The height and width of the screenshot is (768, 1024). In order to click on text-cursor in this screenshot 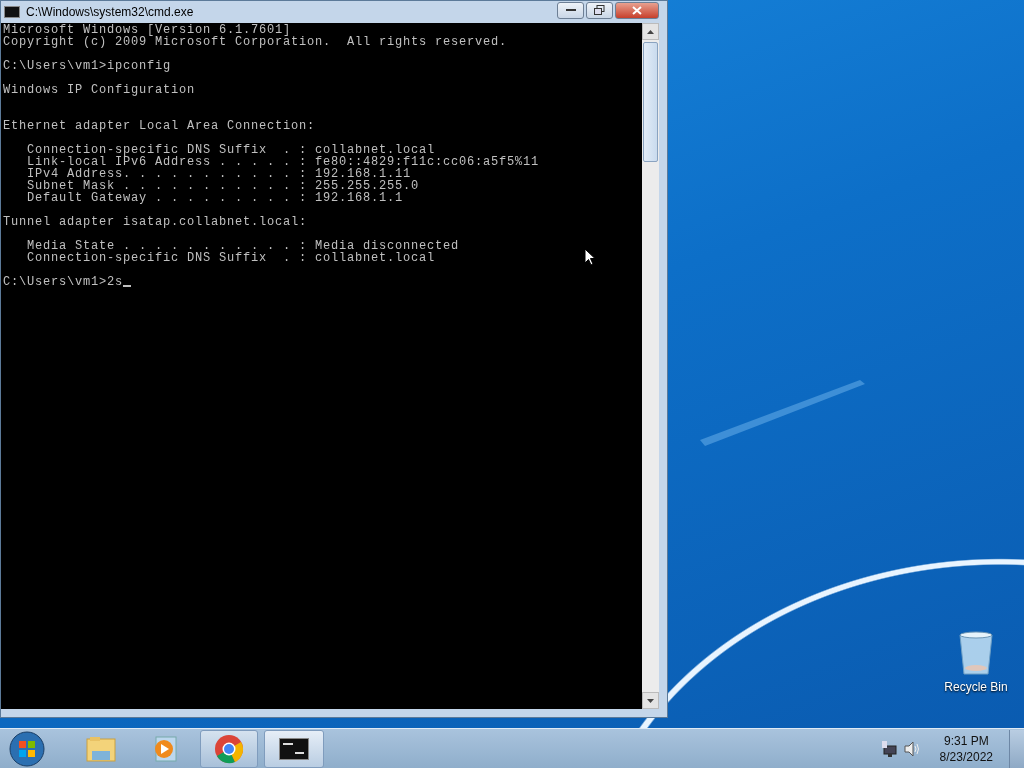, I will do `click(127, 286)`.